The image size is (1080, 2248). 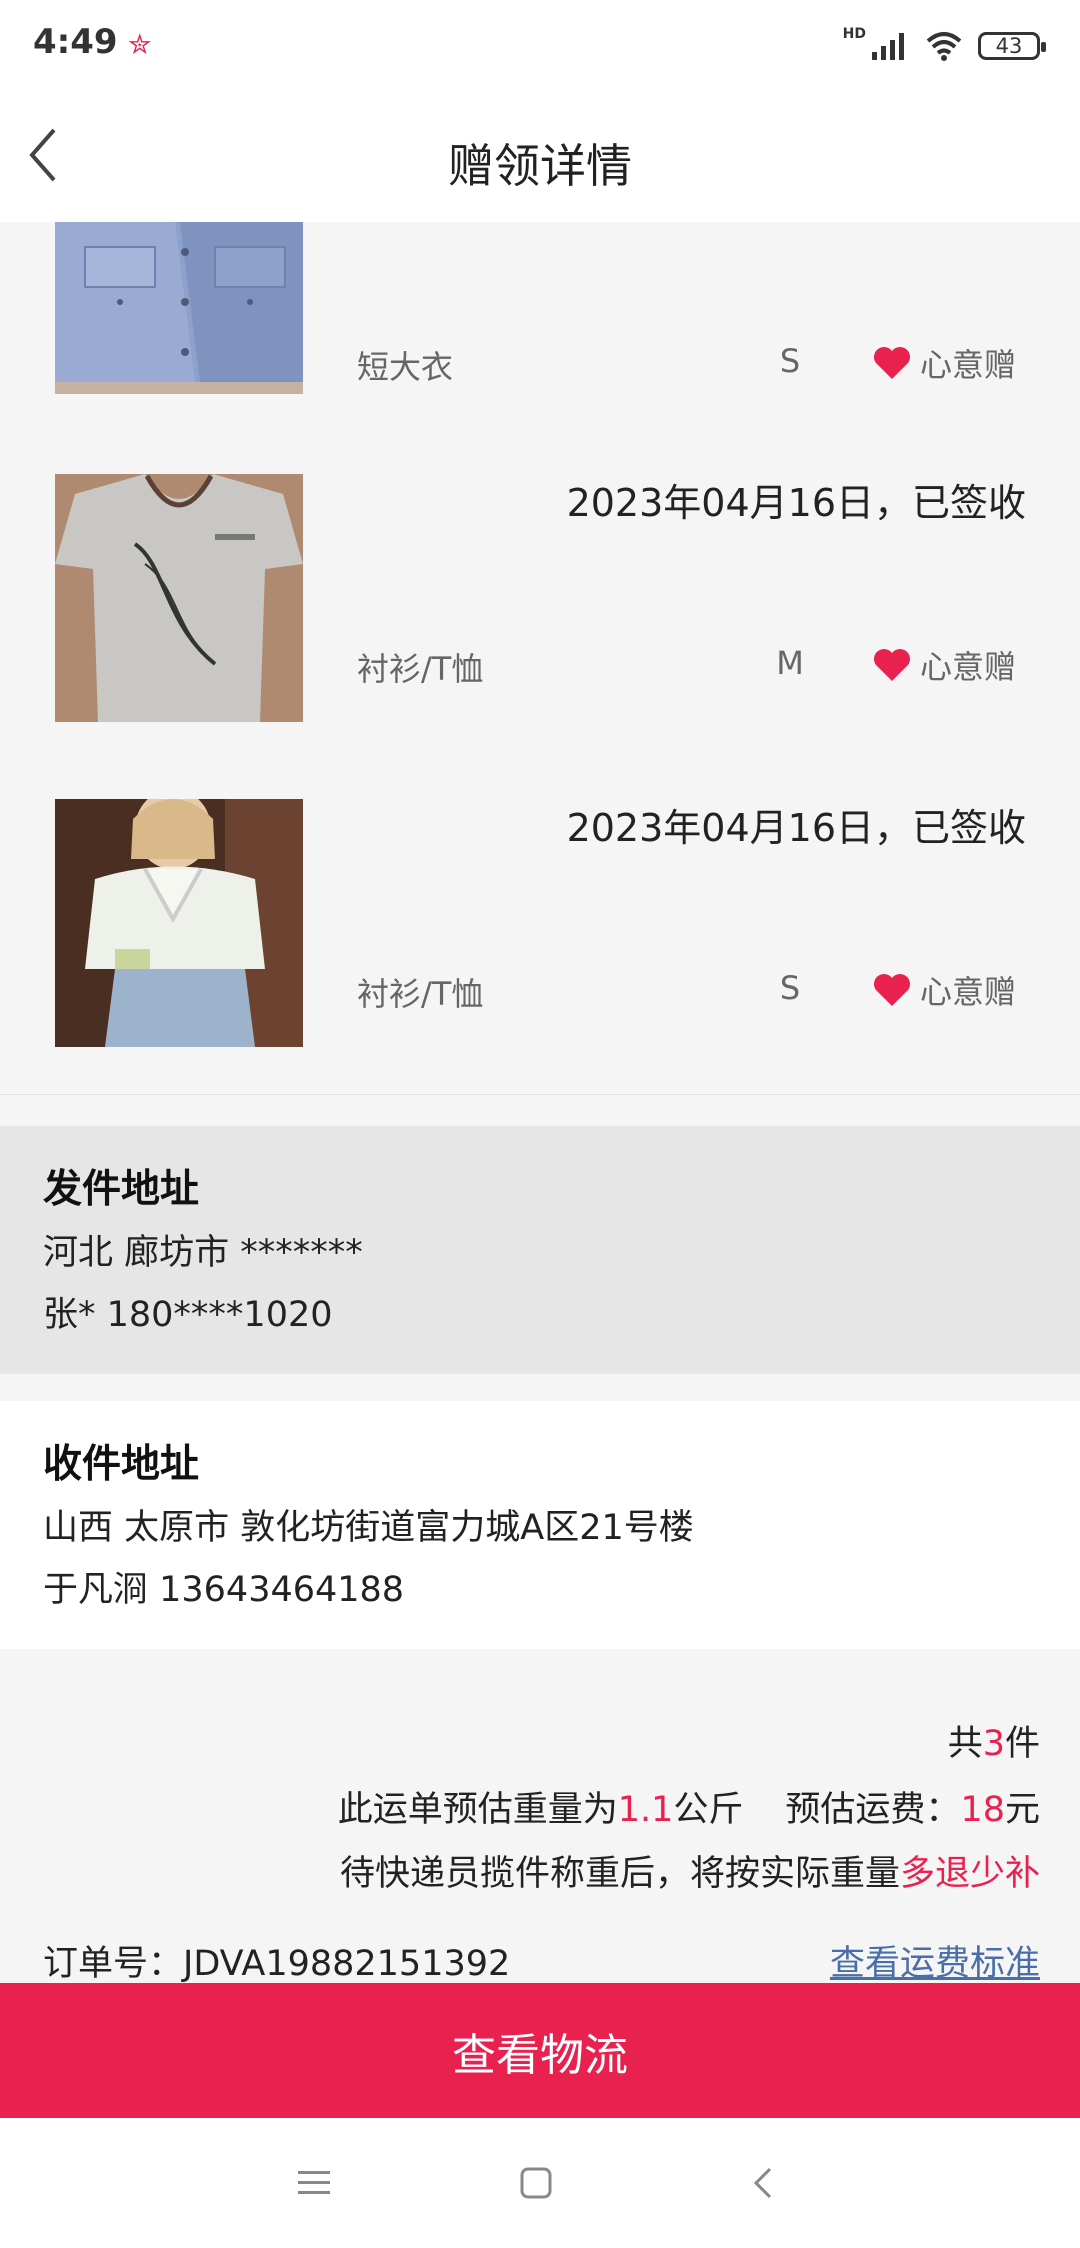 I want to click on menu-nav-button, so click(x=314, y=2183).